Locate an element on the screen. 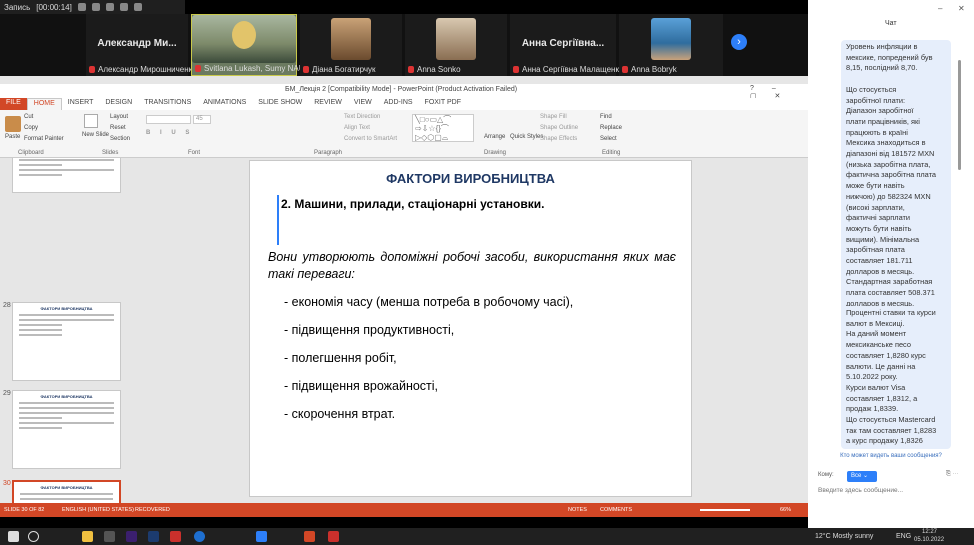 The height and width of the screenshot is (545, 974). group-label: Clipboard is located at coordinates (31, 153).